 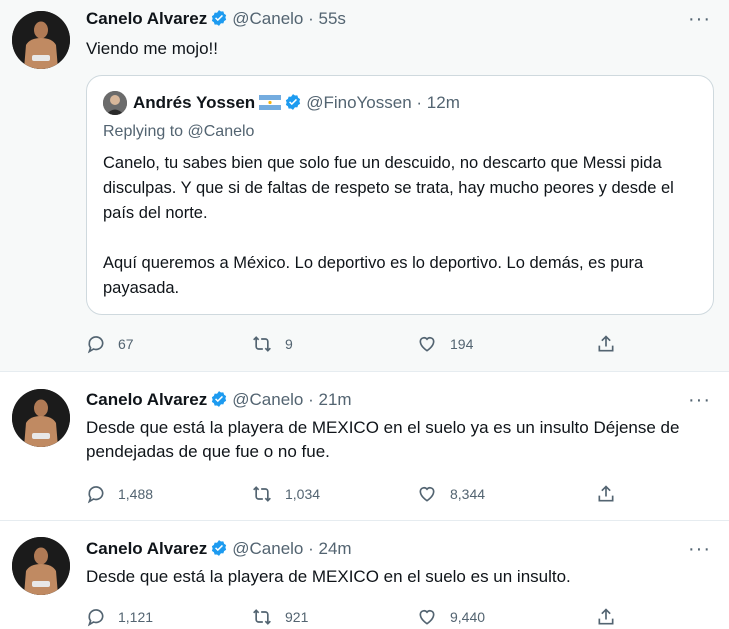 What do you see at coordinates (152, 48) in the screenshot?
I see `tweet-text: Viendo me mojo!!` at bounding box center [152, 48].